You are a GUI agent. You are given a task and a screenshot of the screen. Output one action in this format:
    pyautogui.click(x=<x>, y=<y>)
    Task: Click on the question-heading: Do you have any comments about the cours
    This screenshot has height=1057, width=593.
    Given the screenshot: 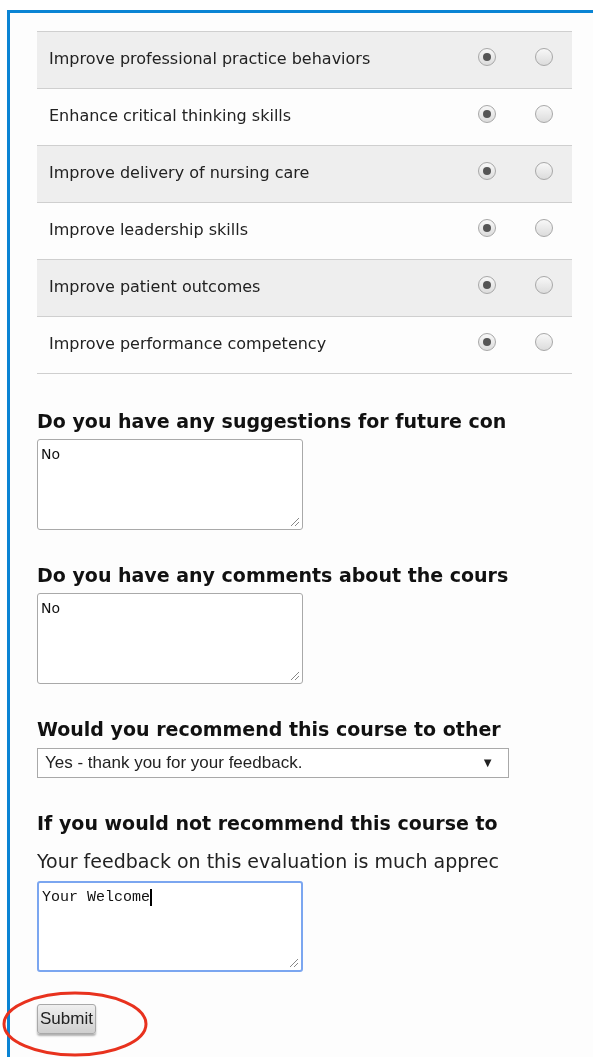 What is the action you would take?
    pyautogui.click(x=273, y=575)
    